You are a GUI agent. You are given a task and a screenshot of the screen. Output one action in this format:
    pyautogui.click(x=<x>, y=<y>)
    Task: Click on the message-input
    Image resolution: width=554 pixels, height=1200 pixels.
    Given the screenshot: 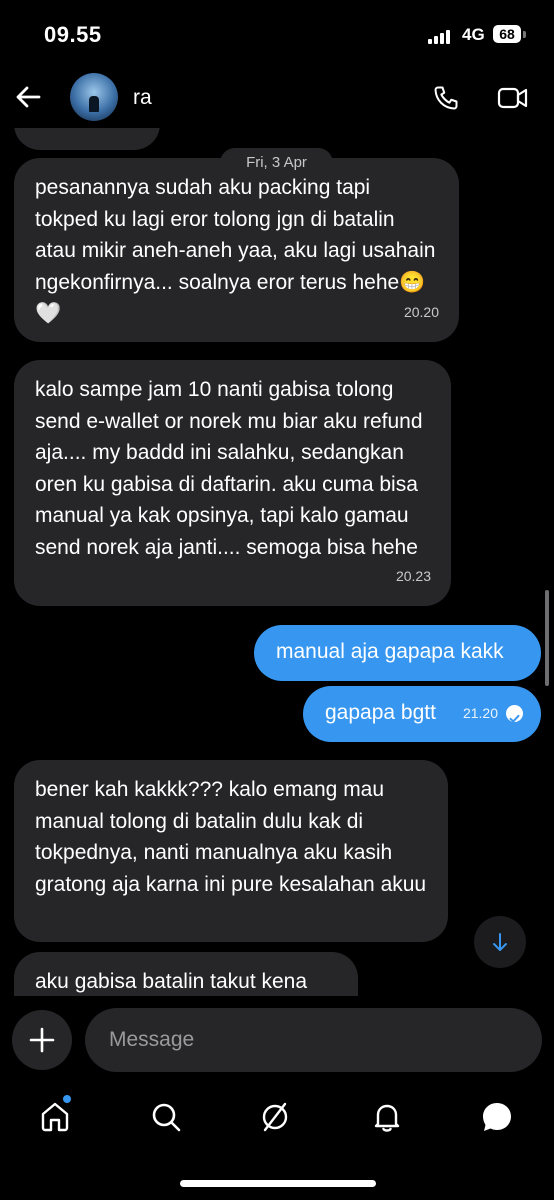 What is the action you would take?
    pyautogui.click(x=313, y=1040)
    